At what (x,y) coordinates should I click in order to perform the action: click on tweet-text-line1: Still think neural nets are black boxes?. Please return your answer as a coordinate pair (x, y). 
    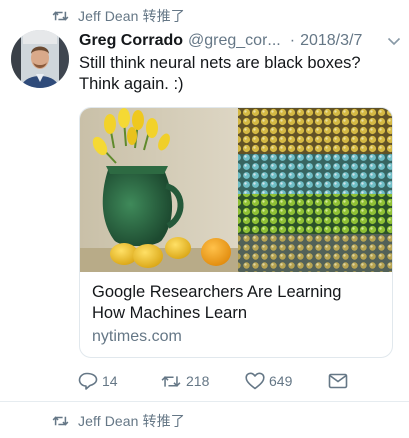
    Looking at the image, I should click on (220, 63).